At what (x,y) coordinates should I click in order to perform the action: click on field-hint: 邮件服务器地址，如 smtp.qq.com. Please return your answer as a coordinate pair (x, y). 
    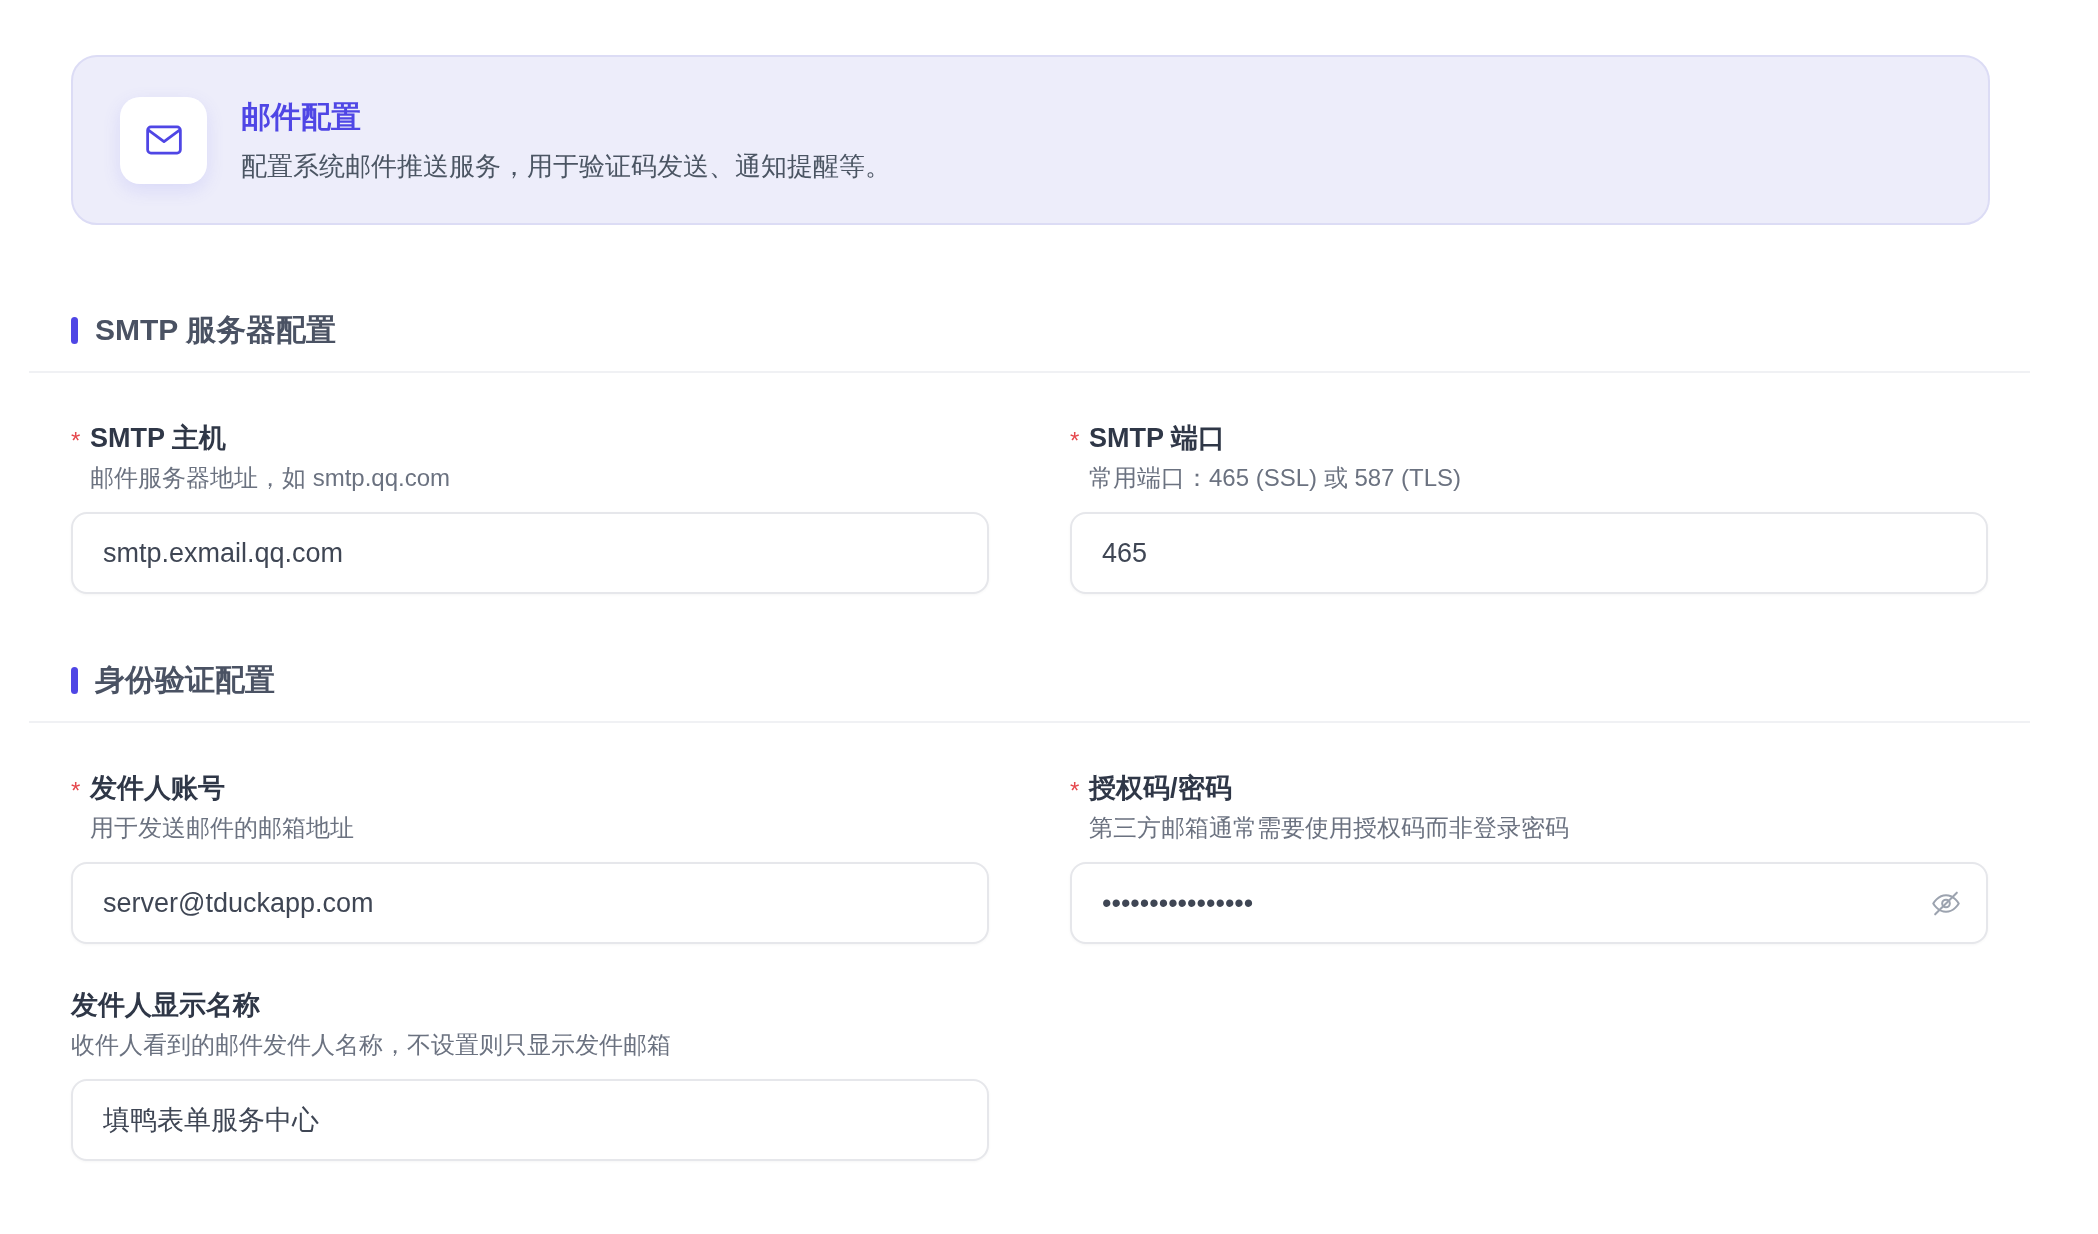
    Looking at the image, I should click on (270, 478).